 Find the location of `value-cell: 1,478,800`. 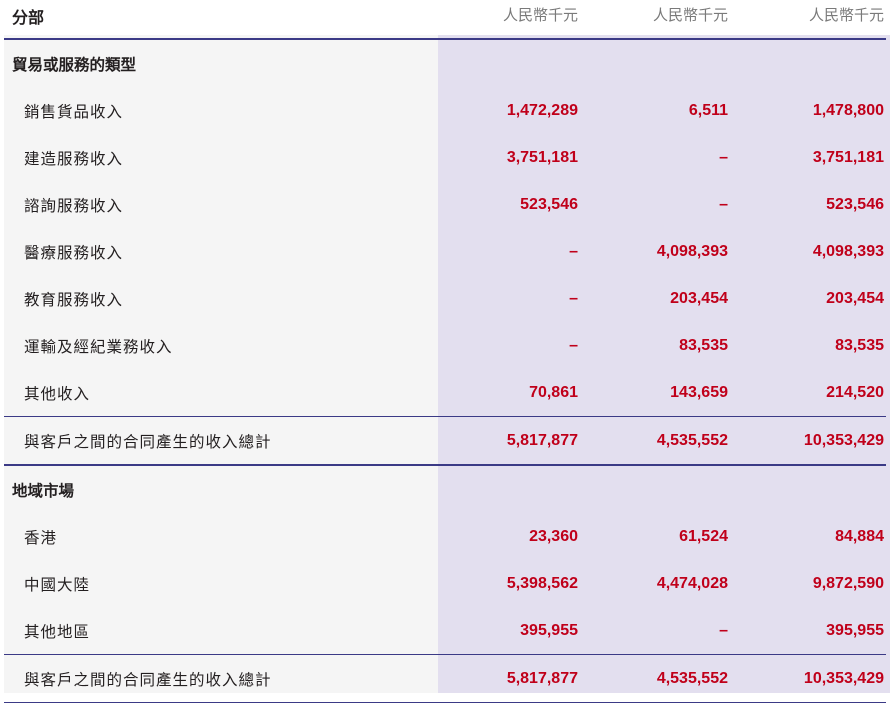

value-cell: 1,478,800 is located at coordinates (848, 110).